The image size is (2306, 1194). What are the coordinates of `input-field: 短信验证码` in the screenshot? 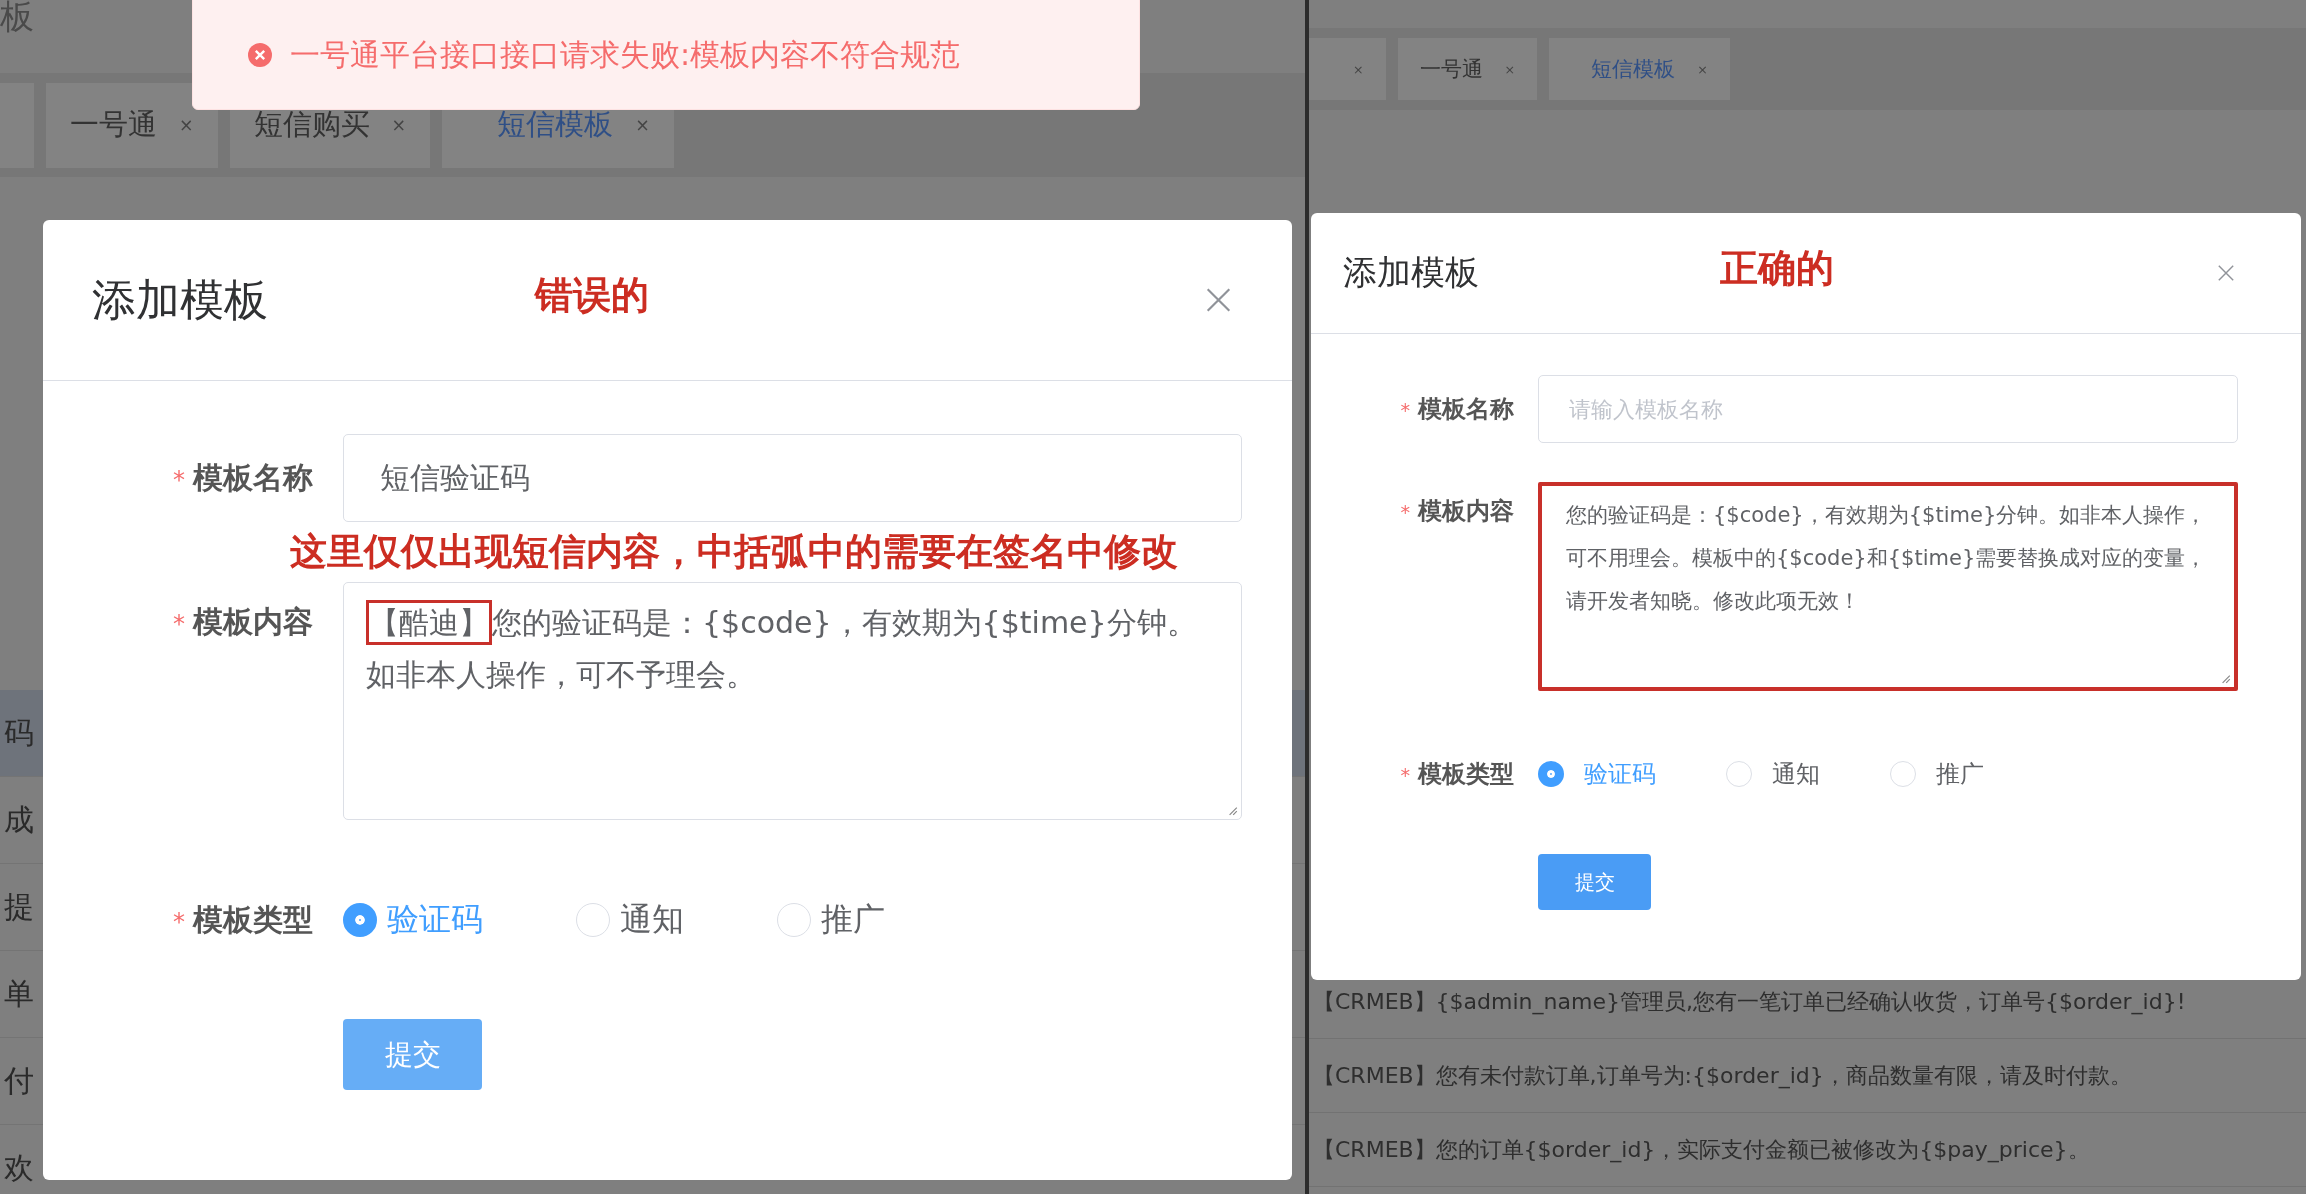 It's located at (792, 478).